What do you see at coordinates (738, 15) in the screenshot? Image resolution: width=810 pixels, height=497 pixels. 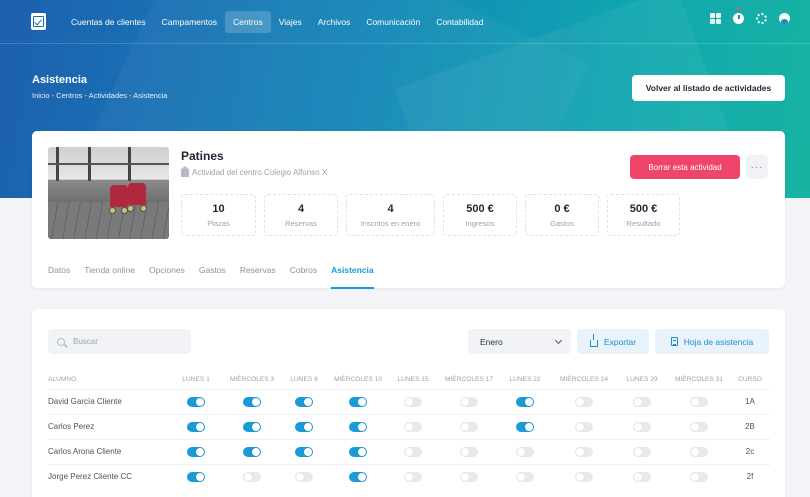 I see `clock-icon` at bounding box center [738, 15].